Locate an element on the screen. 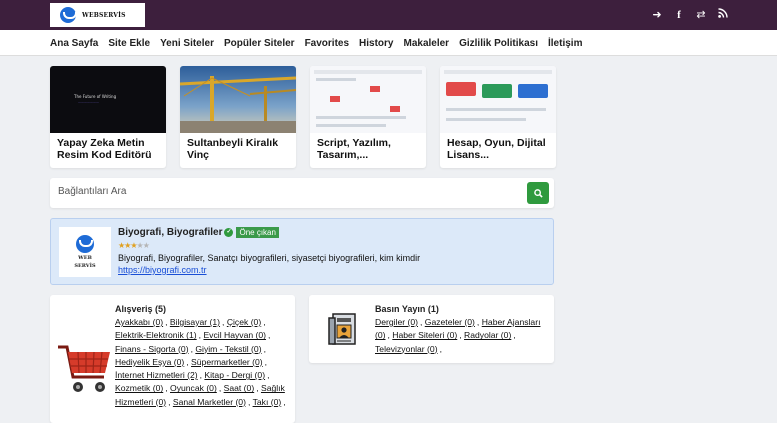  search-button is located at coordinates (538, 193).